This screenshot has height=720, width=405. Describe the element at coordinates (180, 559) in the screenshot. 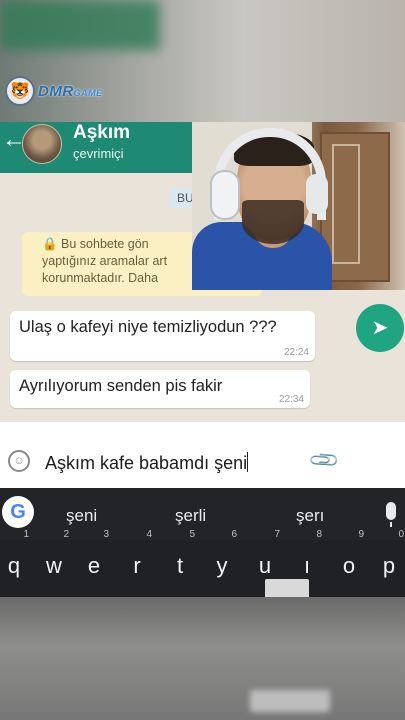

I see `key-t: 5t` at that location.